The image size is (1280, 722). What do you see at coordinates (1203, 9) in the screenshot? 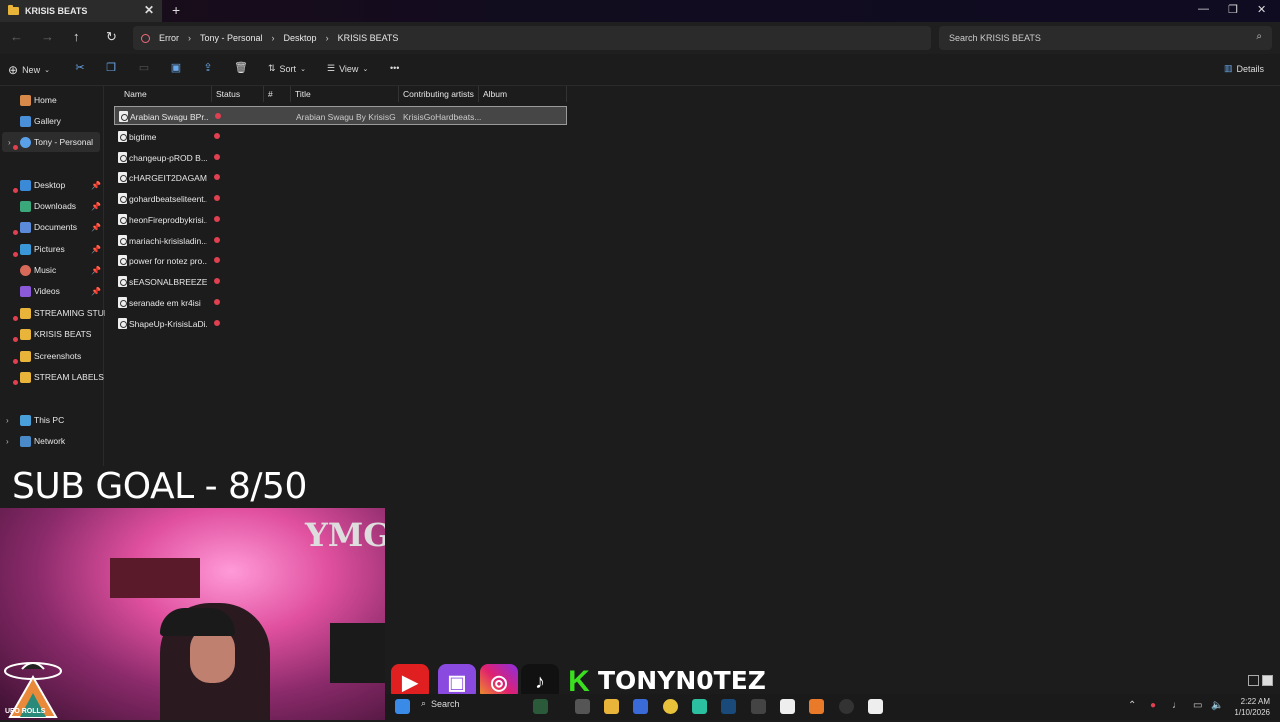
I see `minimize-icon: —` at bounding box center [1203, 9].